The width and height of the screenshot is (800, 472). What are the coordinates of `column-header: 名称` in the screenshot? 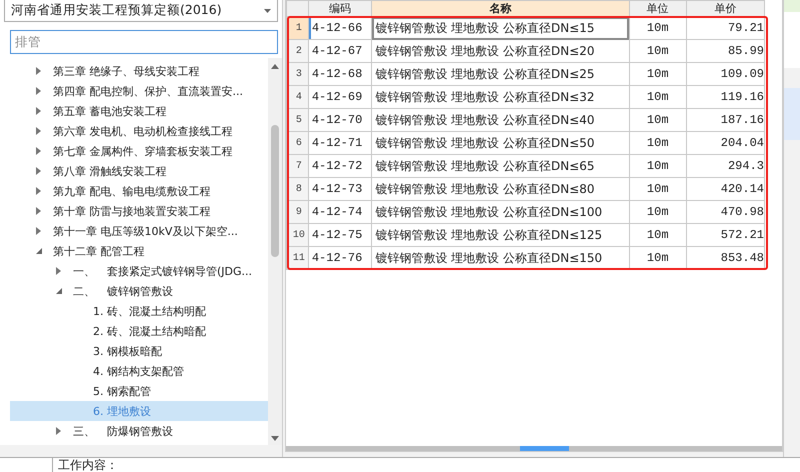 It's located at (501, 8).